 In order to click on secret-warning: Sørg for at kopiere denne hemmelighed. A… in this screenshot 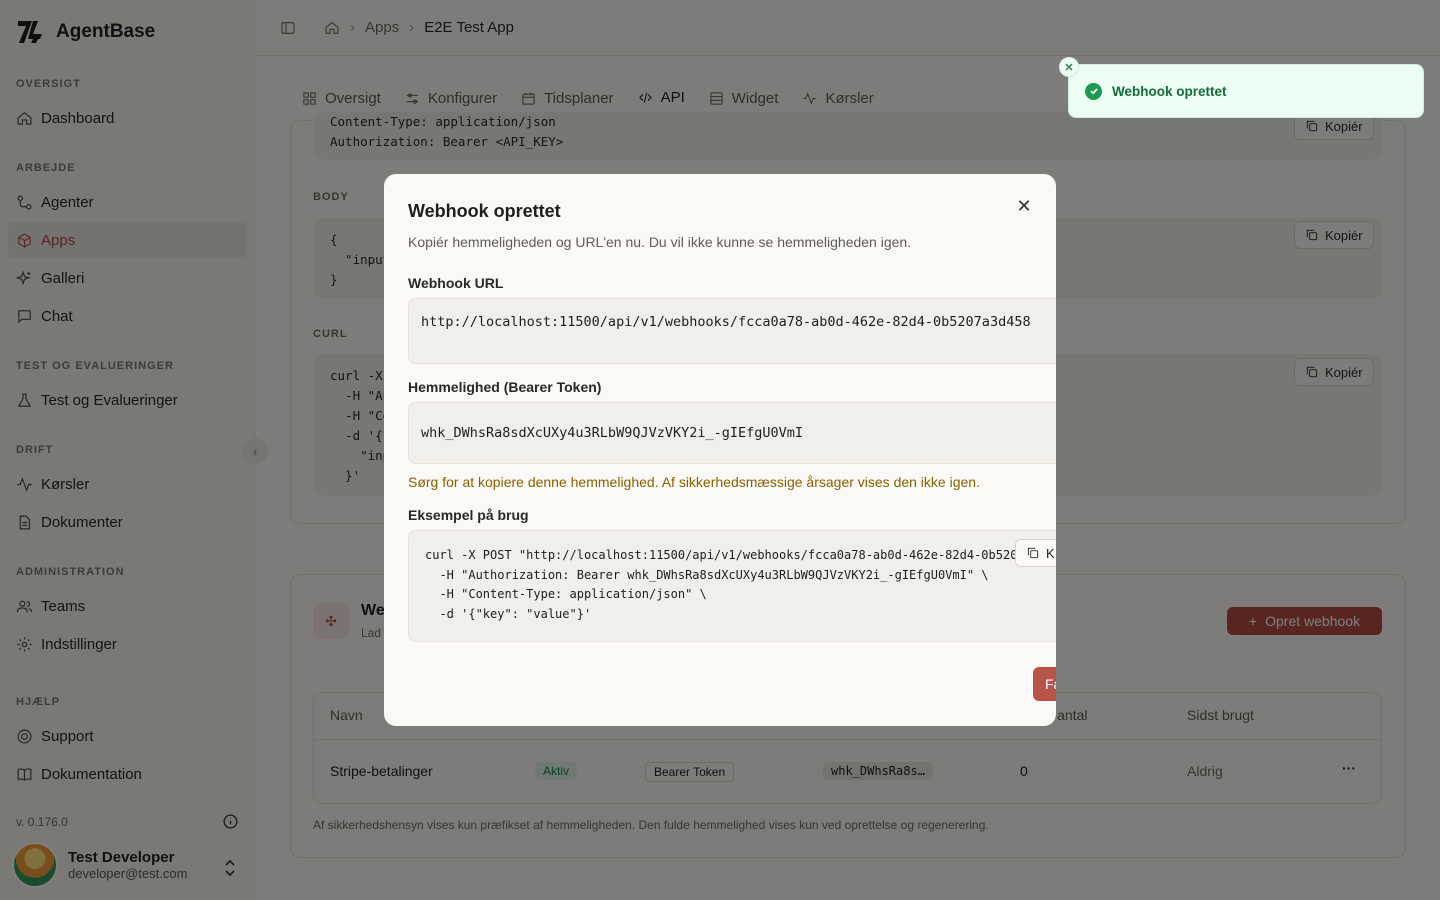, I will do `click(694, 482)`.